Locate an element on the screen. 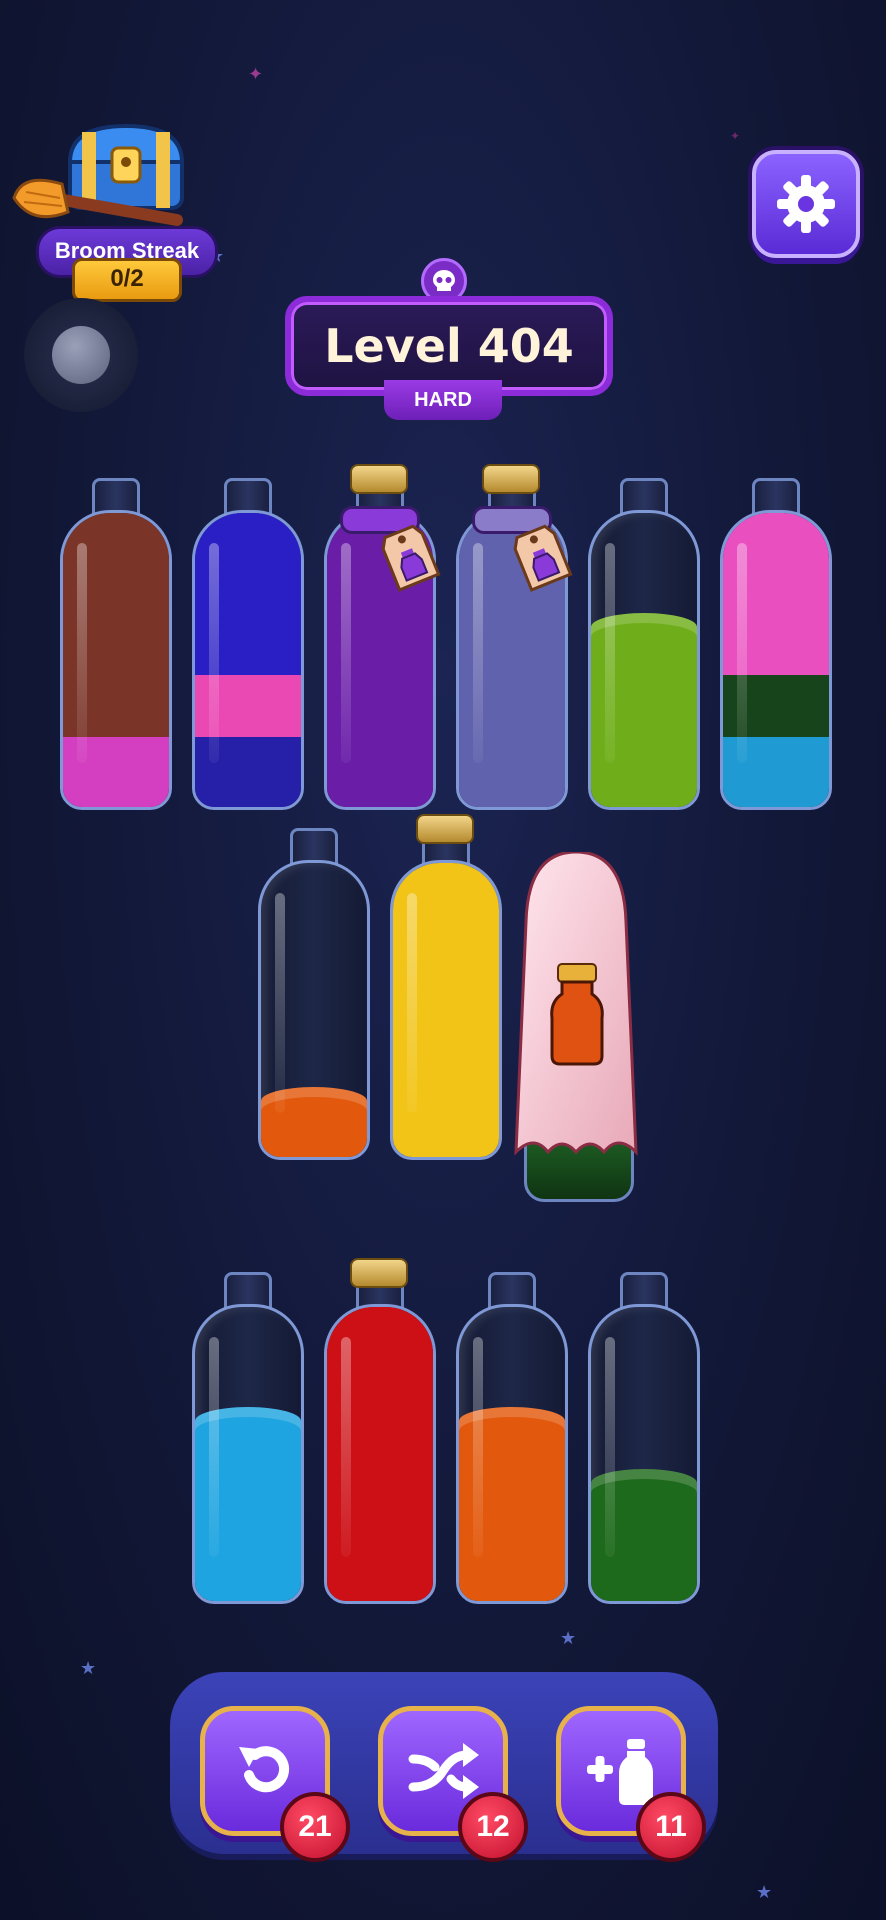  broom-streak-count: 0/2 is located at coordinates (127, 280).